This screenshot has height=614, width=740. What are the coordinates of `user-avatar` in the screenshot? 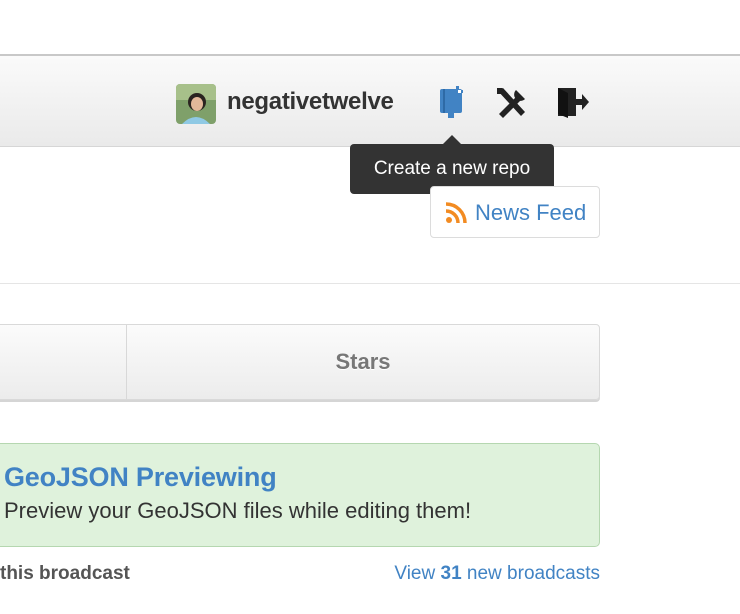 It's located at (196, 104).